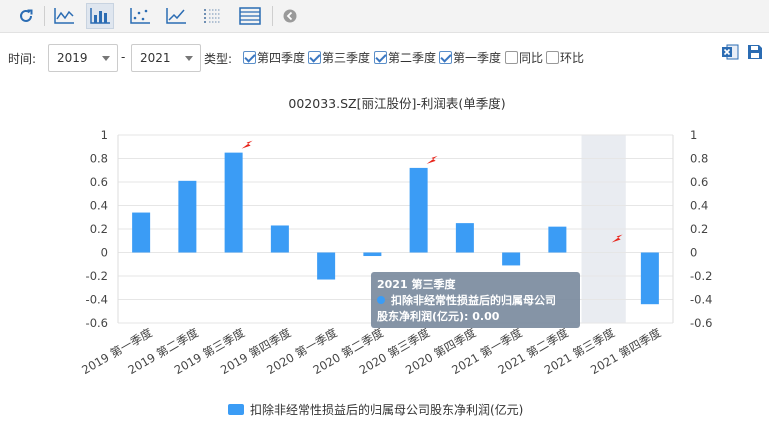 This screenshot has height=424, width=769. What do you see at coordinates (99, 182) in the screenshot?
I see `y-tick-label-left: 0.6` at bounding box center [99, 182].